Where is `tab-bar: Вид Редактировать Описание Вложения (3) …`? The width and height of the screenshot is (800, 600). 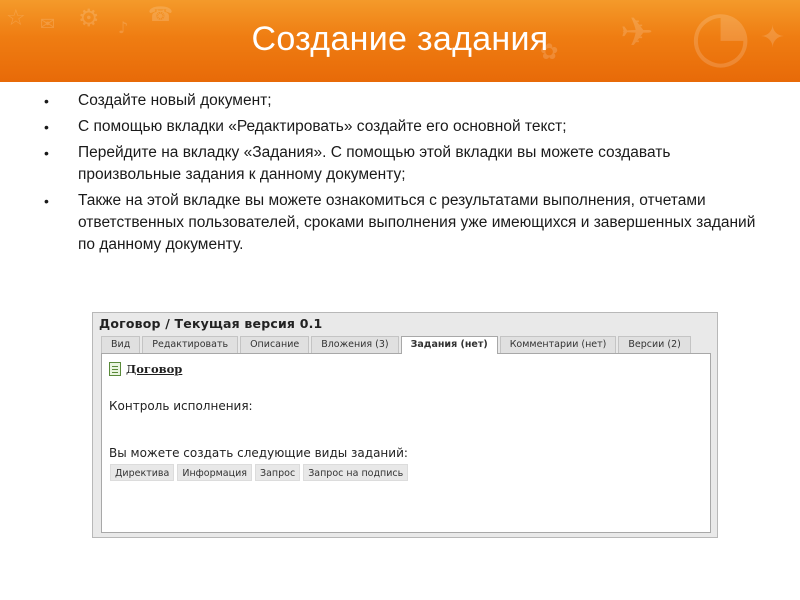
tab-bar: Вид Редактировать Описание Вложения (3) … is located at coordinates (397, 345).